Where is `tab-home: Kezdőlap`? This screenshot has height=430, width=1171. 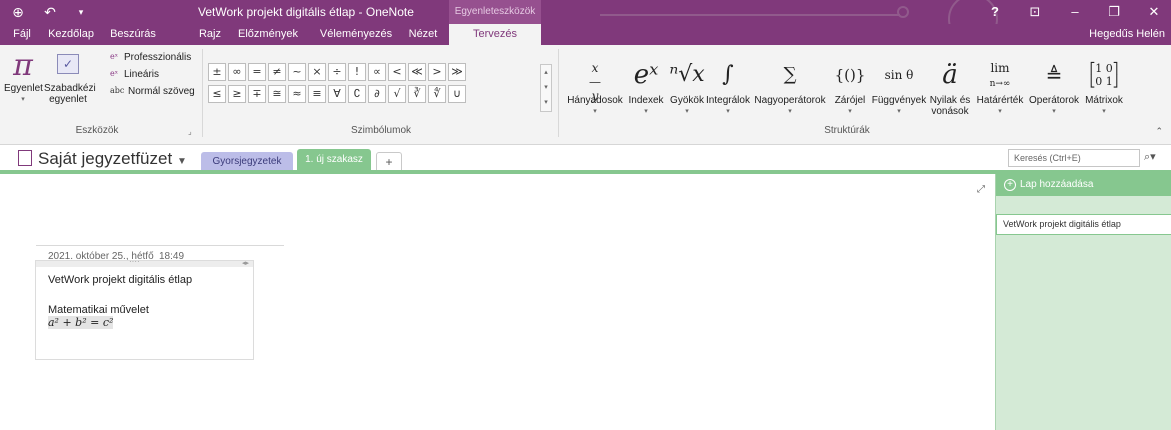
tab-home: Kezdőlap is located at coordinates (71, 34).